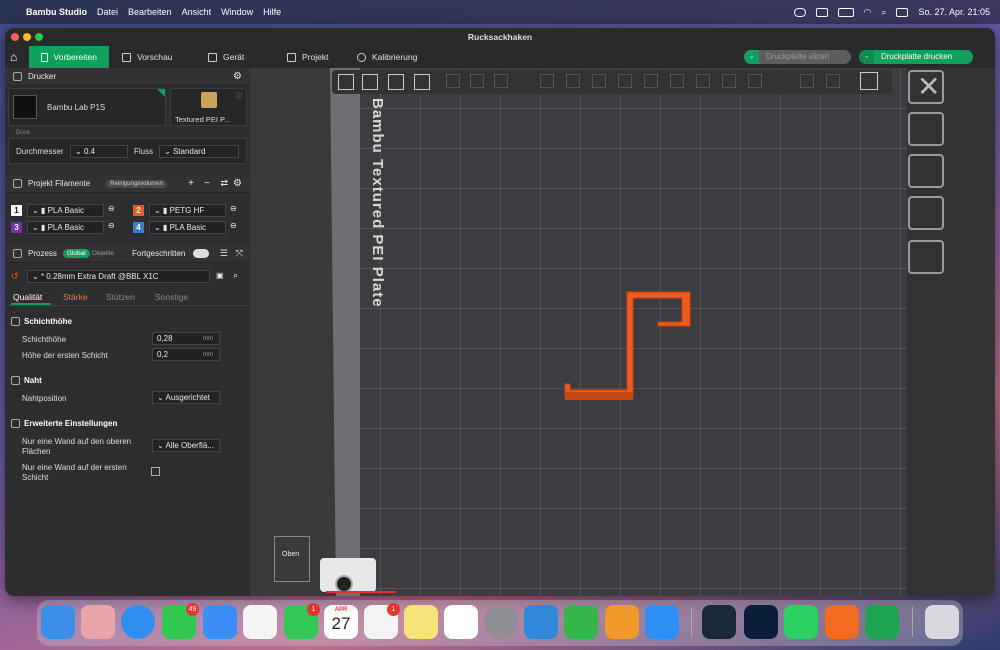 This screenshot has height=650, width=1000. What do you see at coordinates (56, 12) in the screenshot?
I see `menu-app-name: Bambu Studio` at bounding box center [56, 12].